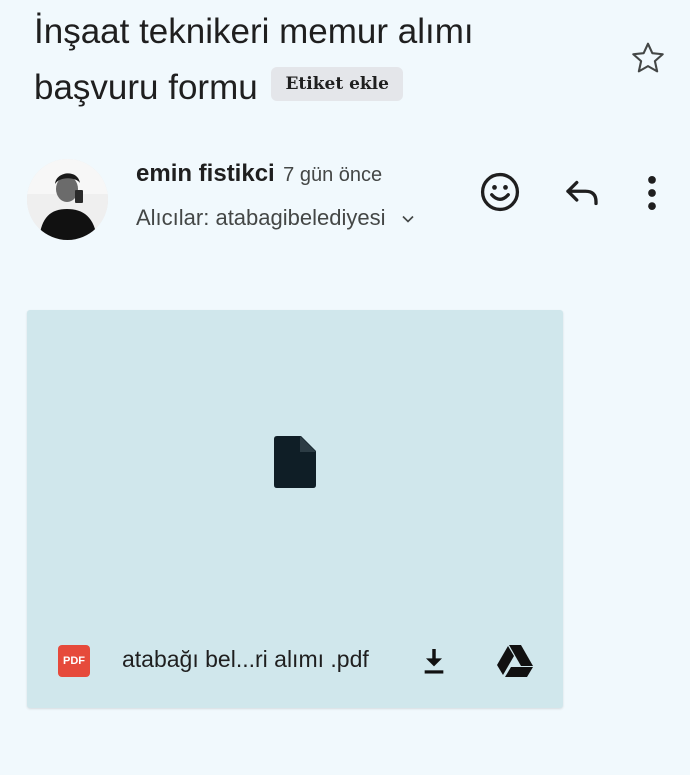 The image size is (690, 775). I want to click on download-icon, so click(434, 661).